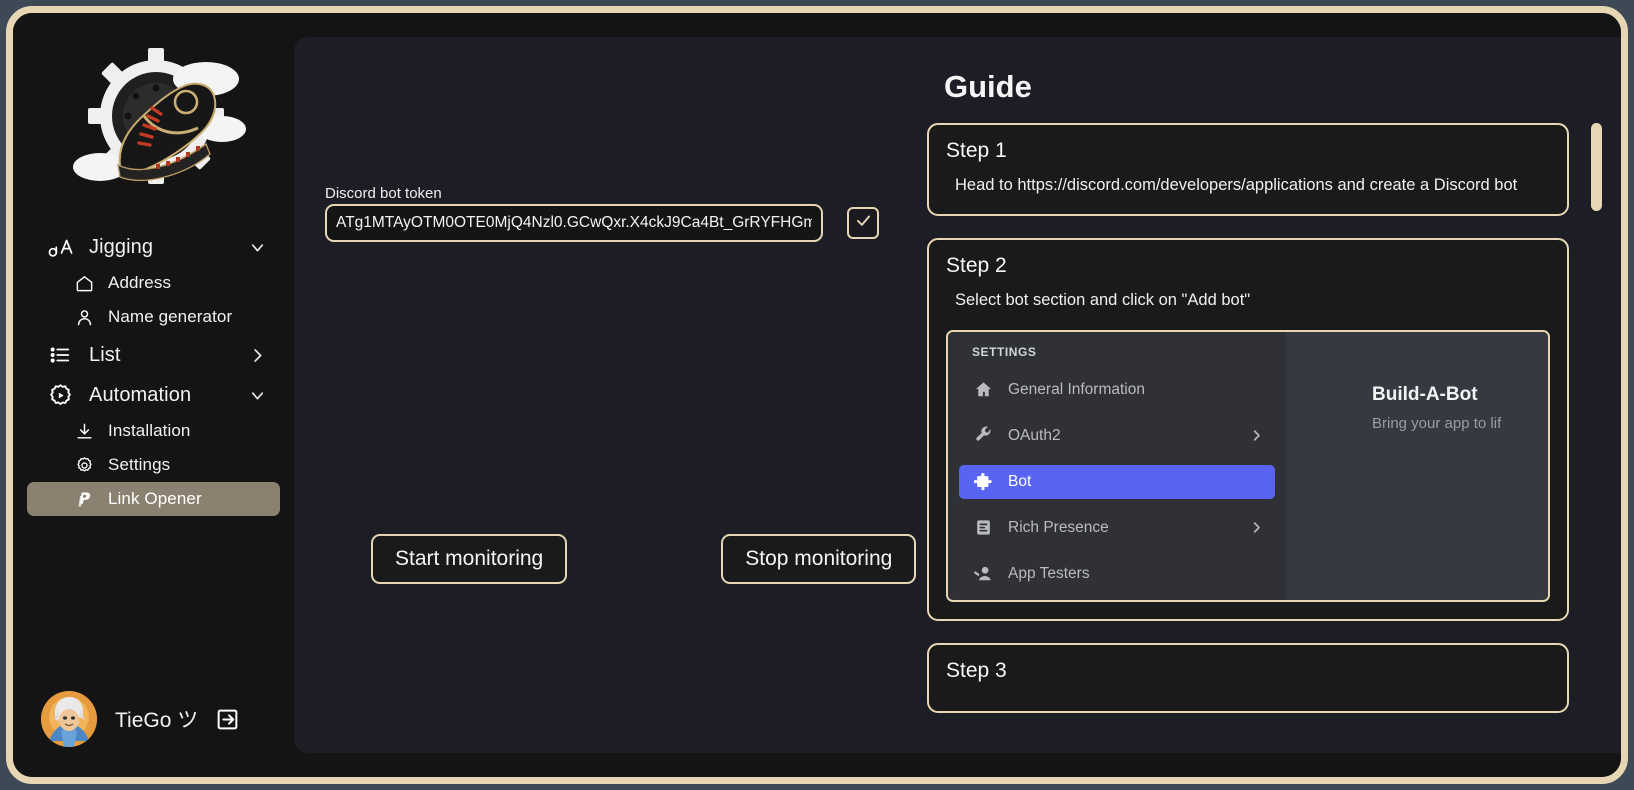 The width and height of the screenshot is (1634, 790). What do you see at coordinates (121, 246) in the screenshot?
I see `sidebar-item-label: Jigging` at bounding box center [121, 246].